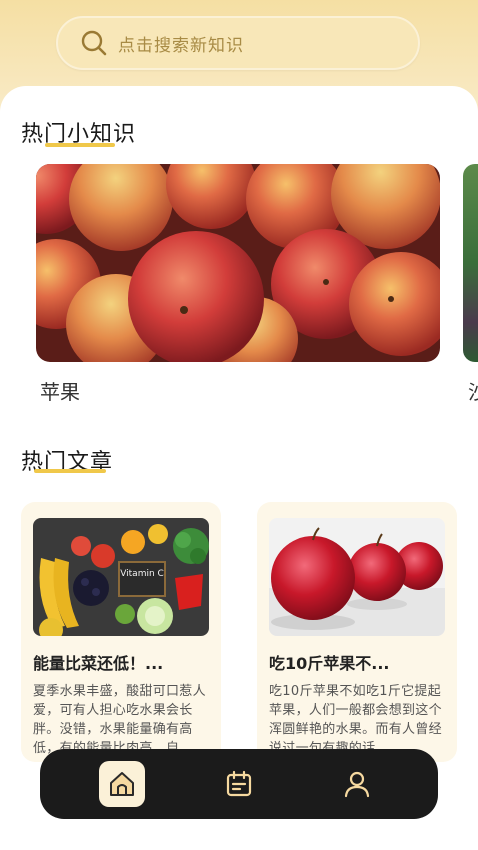 The width and height of the screenshot is (478, 850). I want to click on article-image, so click(357, 577).